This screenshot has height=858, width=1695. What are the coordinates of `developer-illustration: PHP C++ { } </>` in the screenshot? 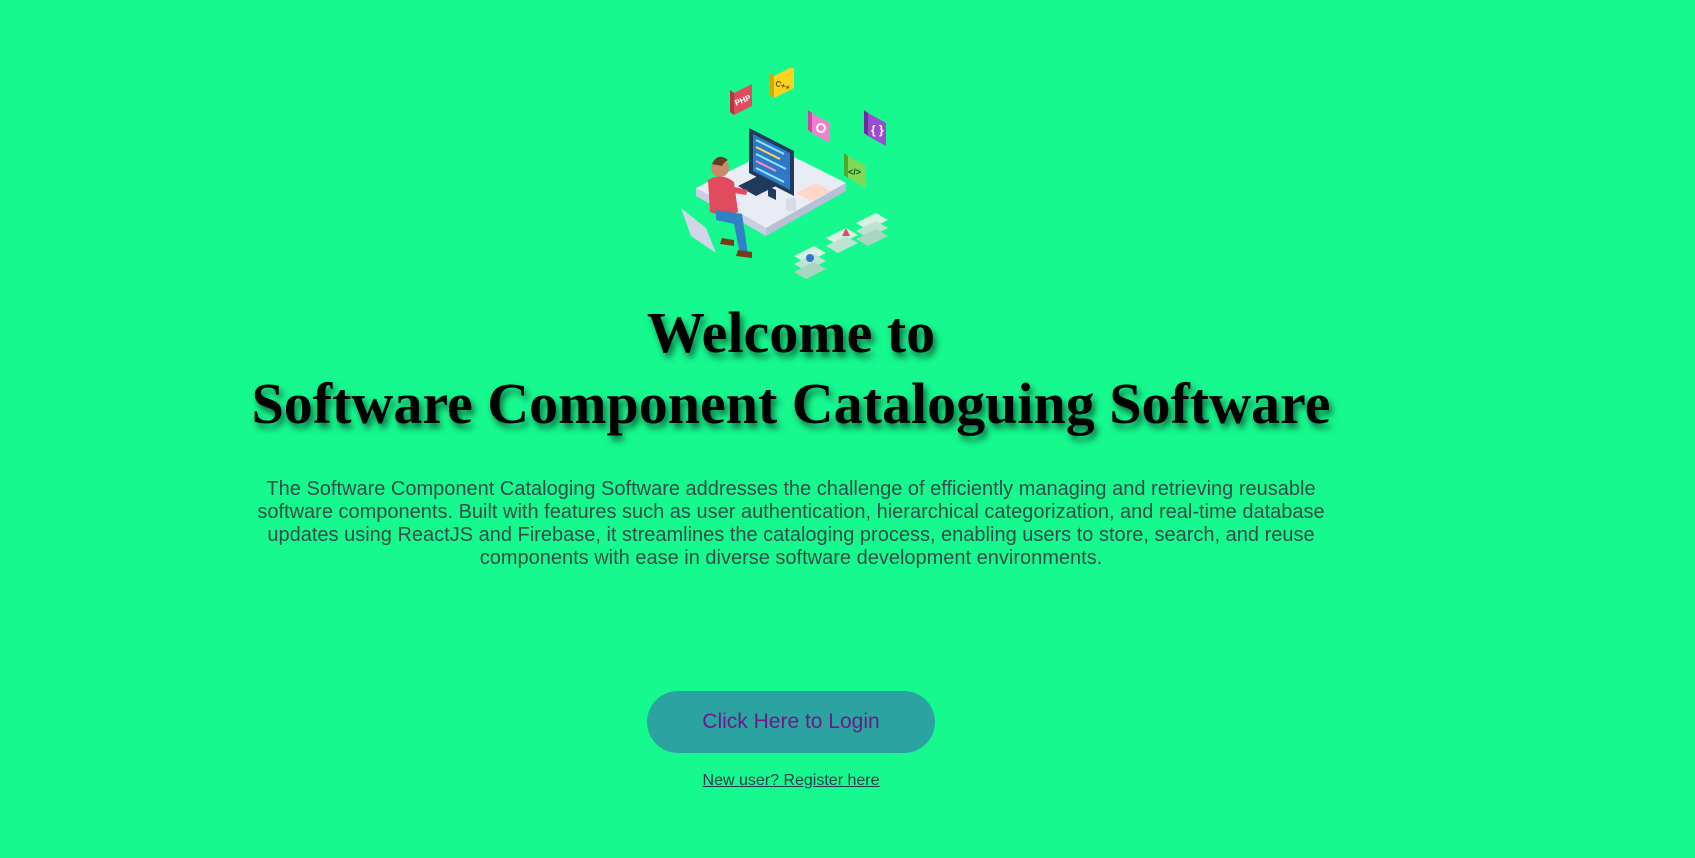 It's located at (784, 173).